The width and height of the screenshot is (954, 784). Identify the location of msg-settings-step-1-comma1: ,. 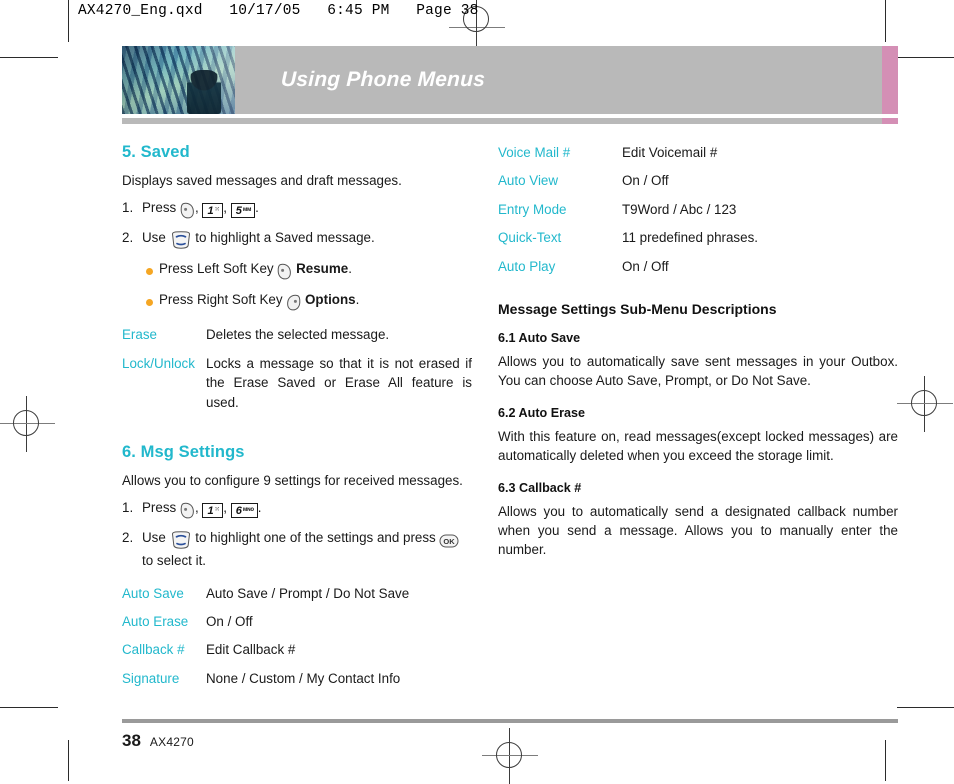
(196, 508).